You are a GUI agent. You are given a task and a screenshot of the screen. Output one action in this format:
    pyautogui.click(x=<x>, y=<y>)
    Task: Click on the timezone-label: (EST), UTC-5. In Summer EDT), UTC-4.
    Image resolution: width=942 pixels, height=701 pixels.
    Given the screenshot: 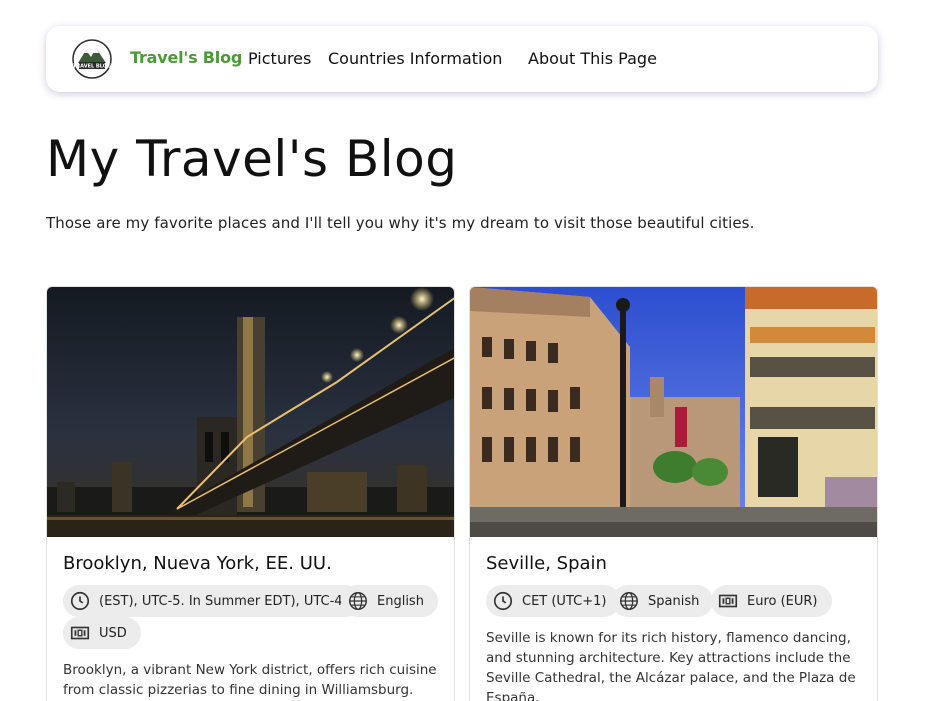 What is the action you would take?
    pyautogui.click(x=223, y=601)
    